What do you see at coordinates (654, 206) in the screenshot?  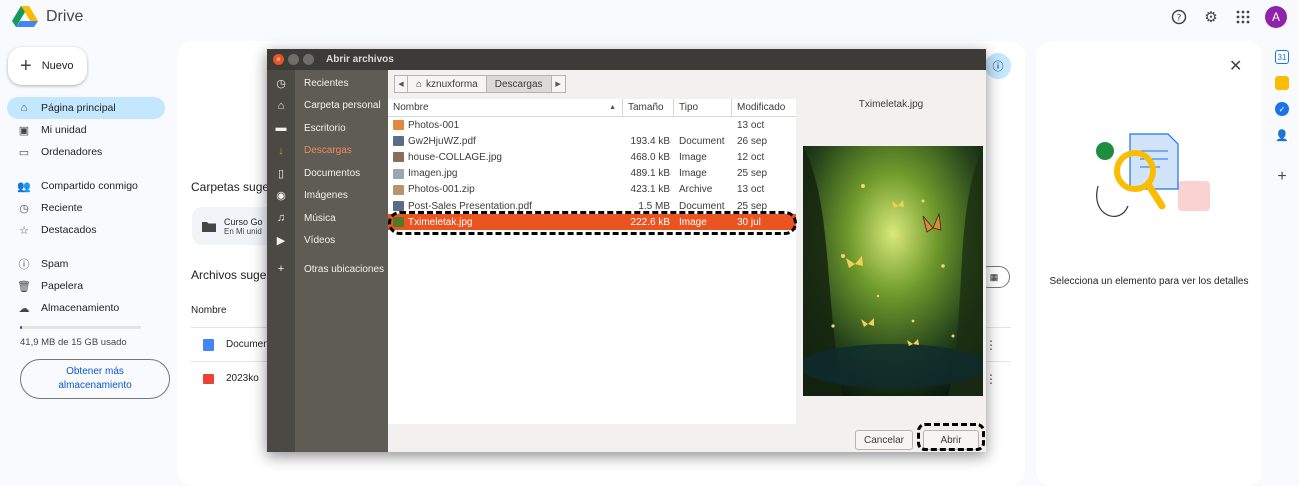 I see `file-size: 1.5 MB` at bounding box center [654, 206].